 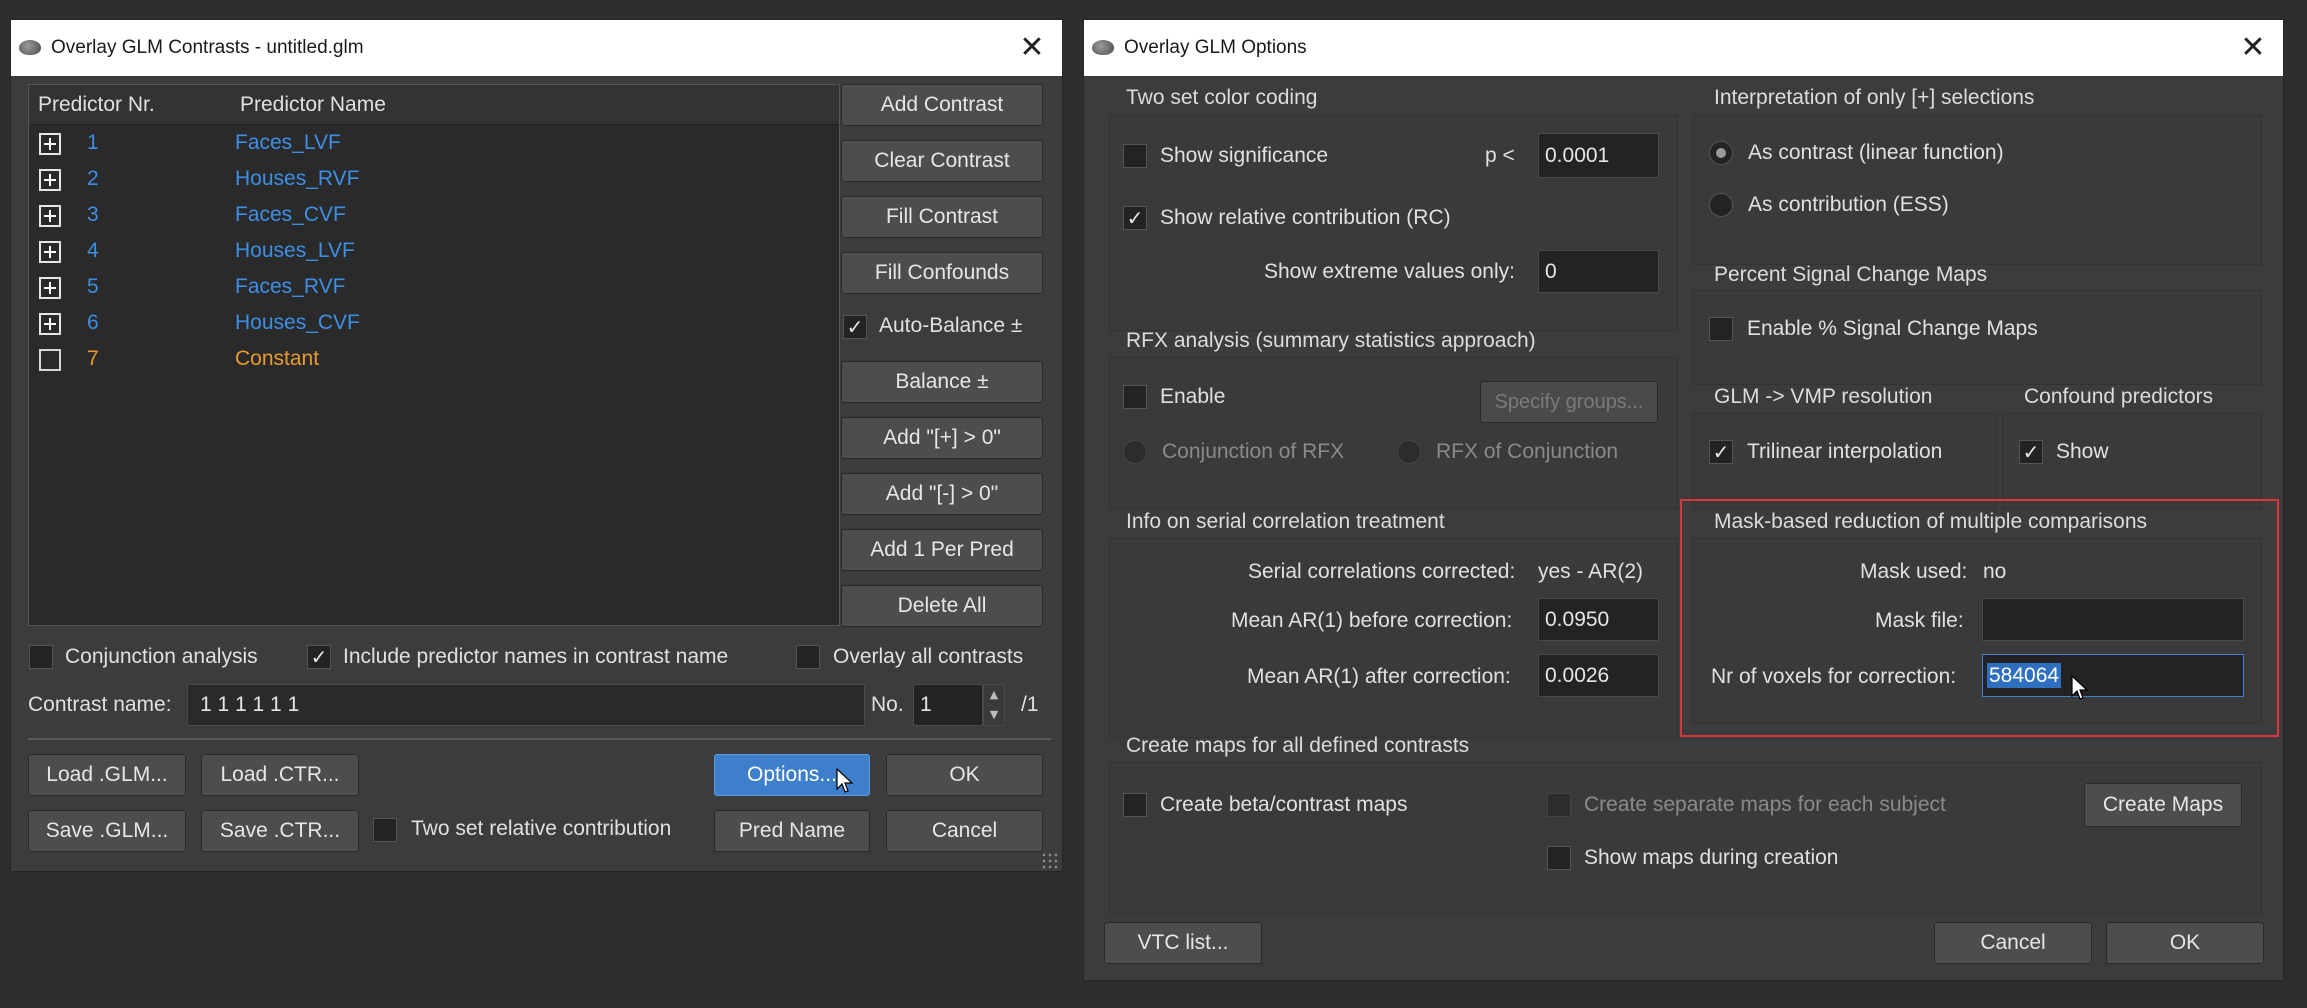 What do you see at coordinates (1598, 155) in the screenshot?
I see `p-threshold-input: 0.0001` at bounding box center [1598, 155].